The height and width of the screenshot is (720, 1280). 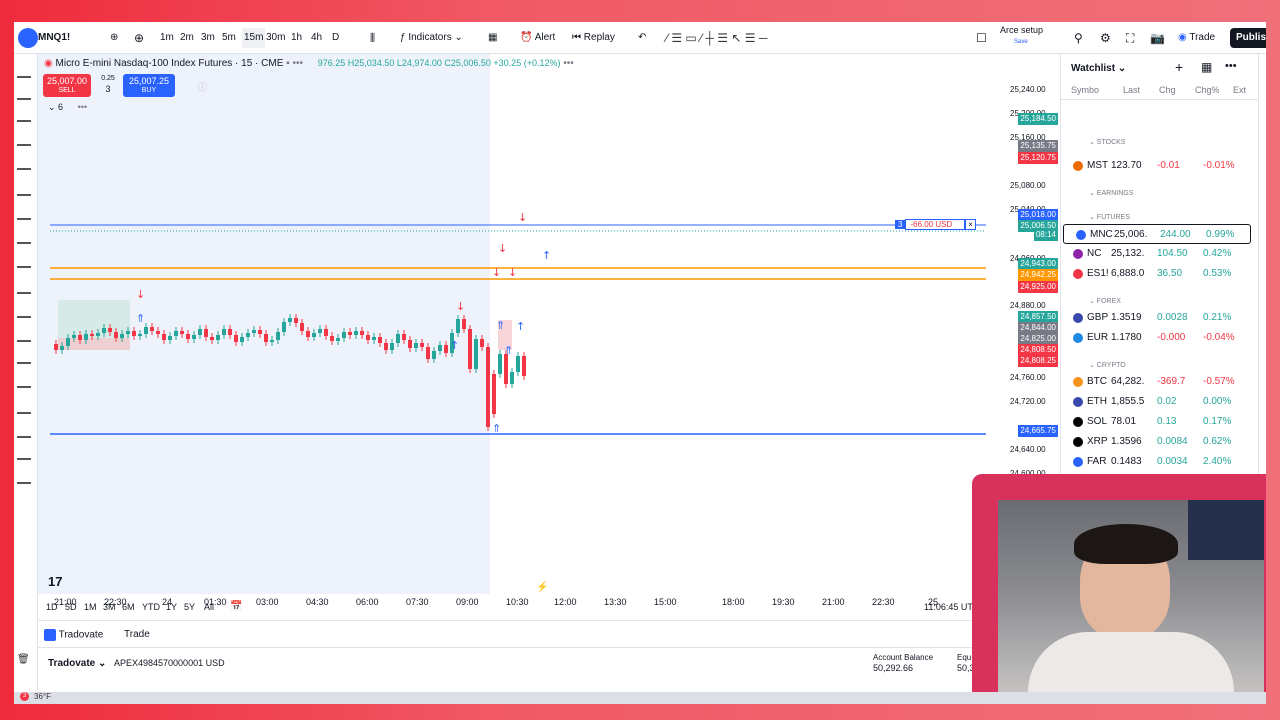 I want to click on watchlist-layout-icon: ▦, so click(x=1206, y=67).